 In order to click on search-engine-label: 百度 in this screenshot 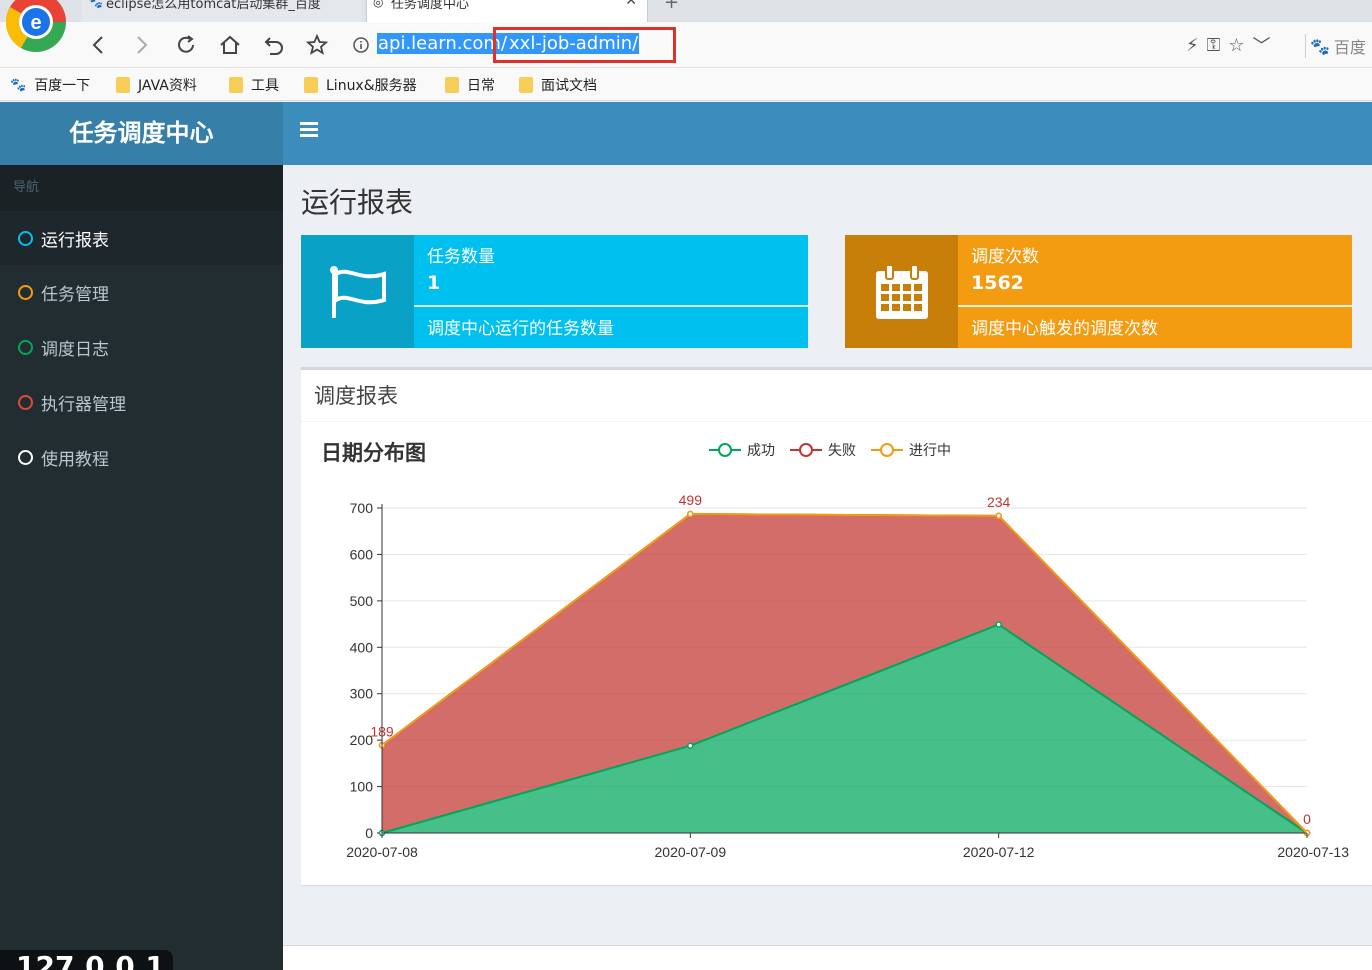, I will do `click(1349, 47)`.